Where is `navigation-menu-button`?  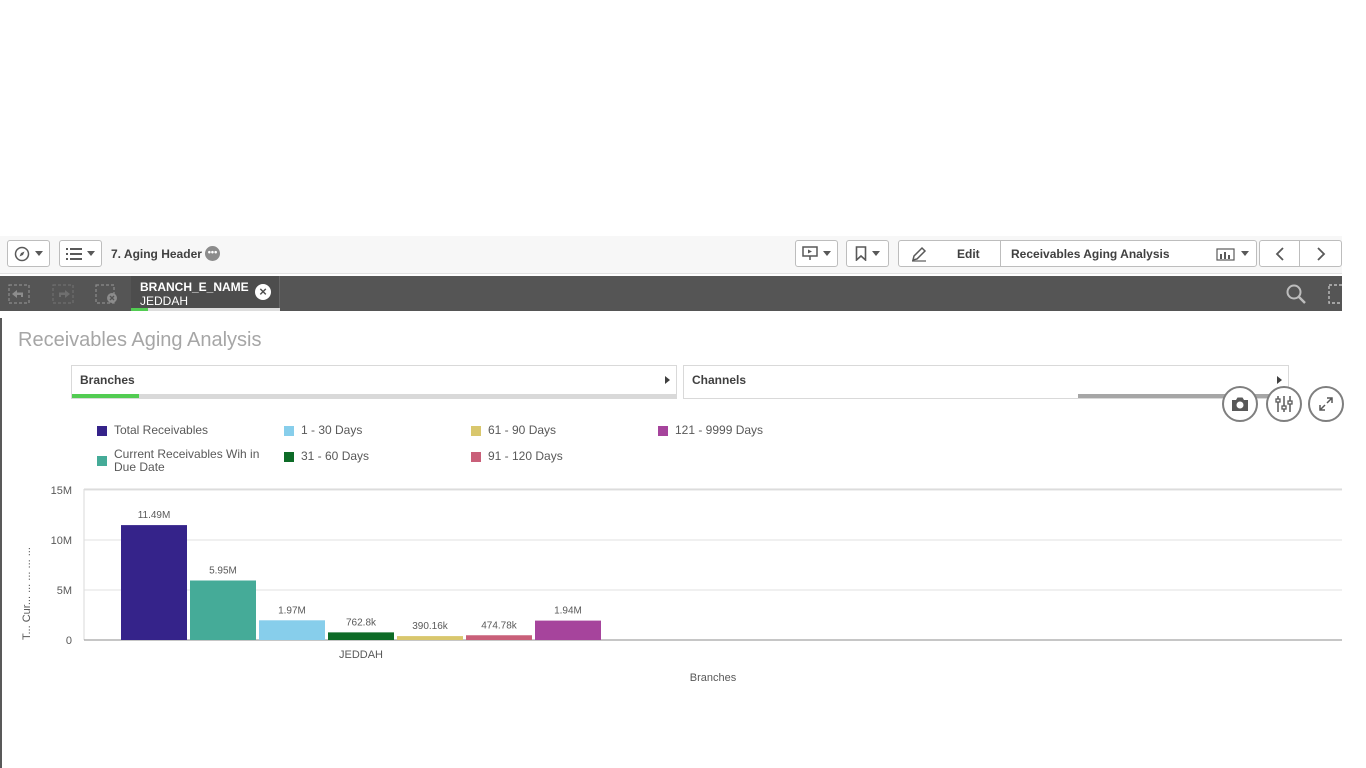
navigation-menu-button is located at coordinates (28, 253).